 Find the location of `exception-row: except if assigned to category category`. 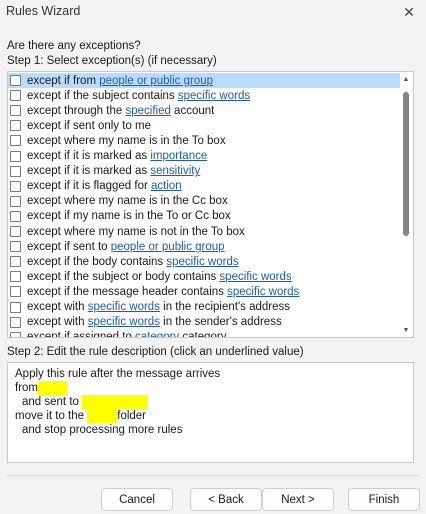

exception-row: except if assigned to category category is located at coordinates (204, 334).